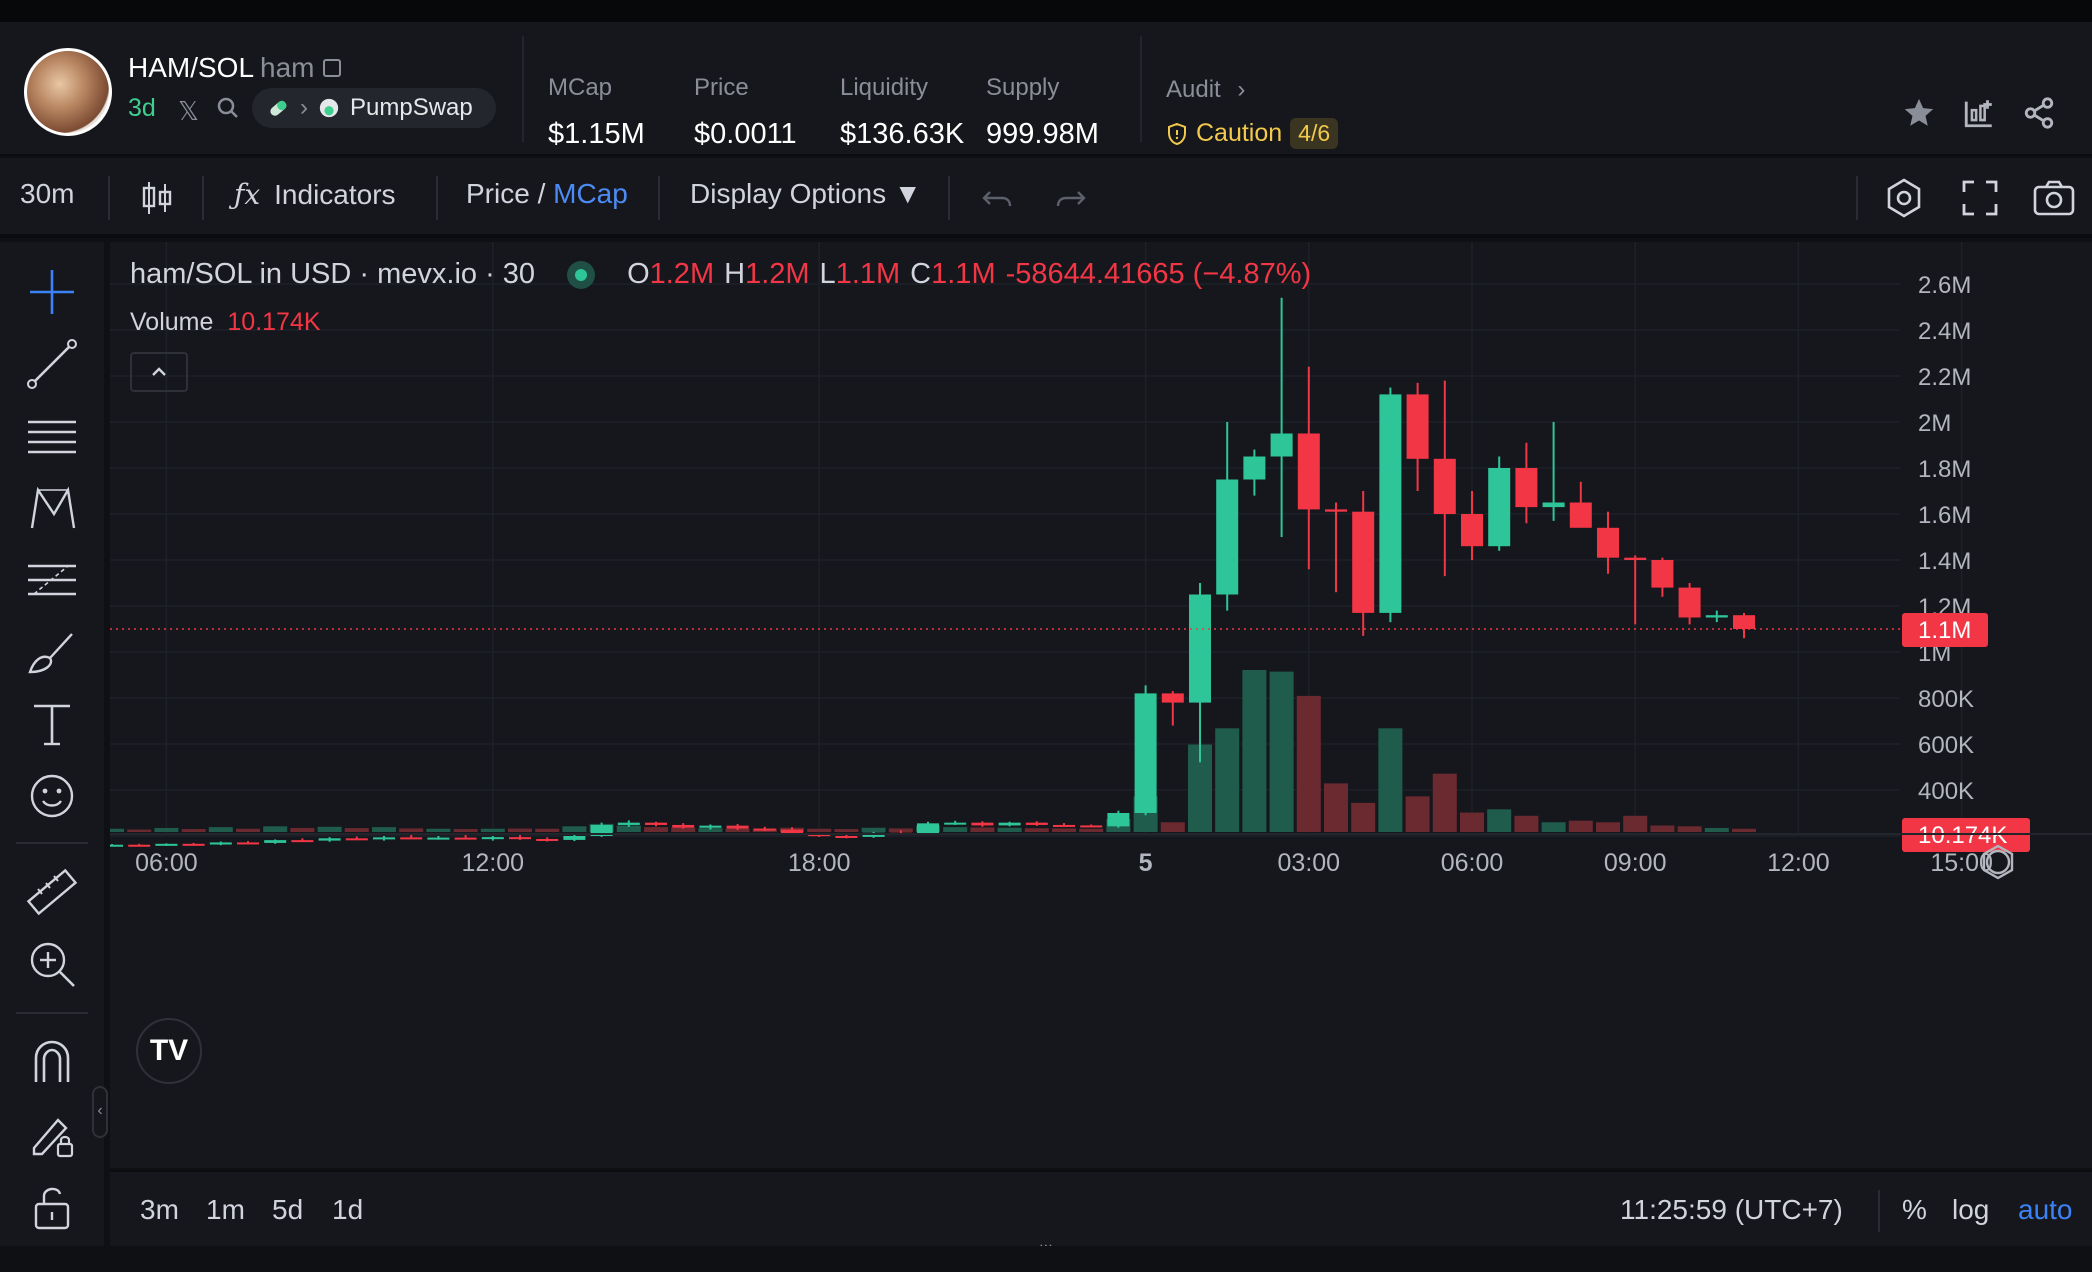 The height and width of the screenshot is (1272, 2092). Describe the element at coordinates (806, 194) in the screenshot. I see `display-options-button: Display Options ▼` at that location.